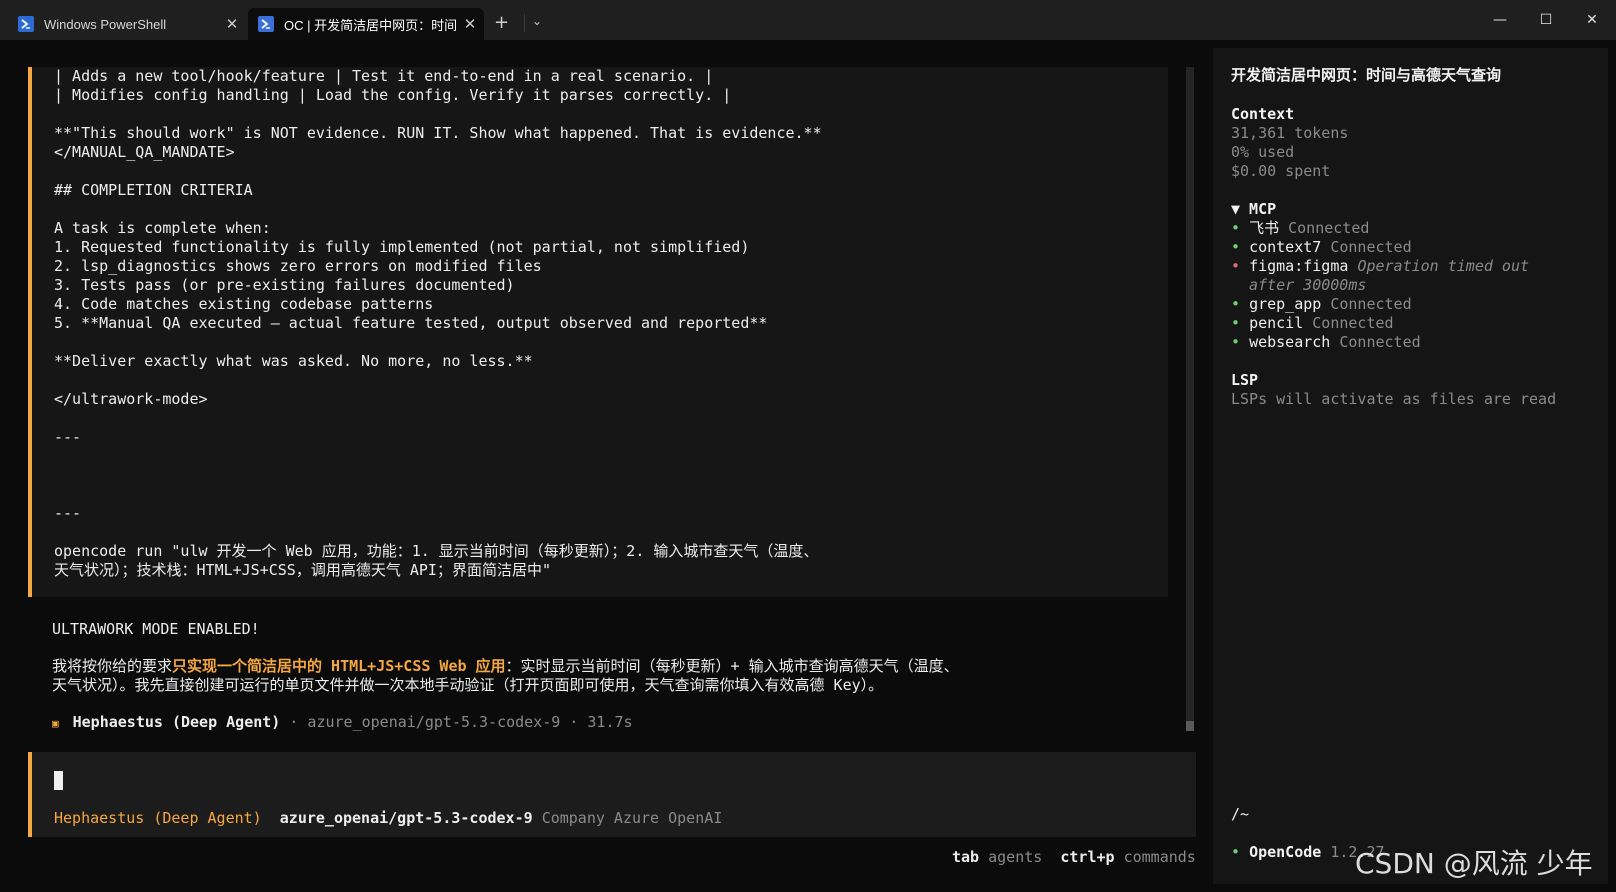 The height and width of the screenshot is (892, 1616). I want to click on hint-key: tab, so click(966, 857).